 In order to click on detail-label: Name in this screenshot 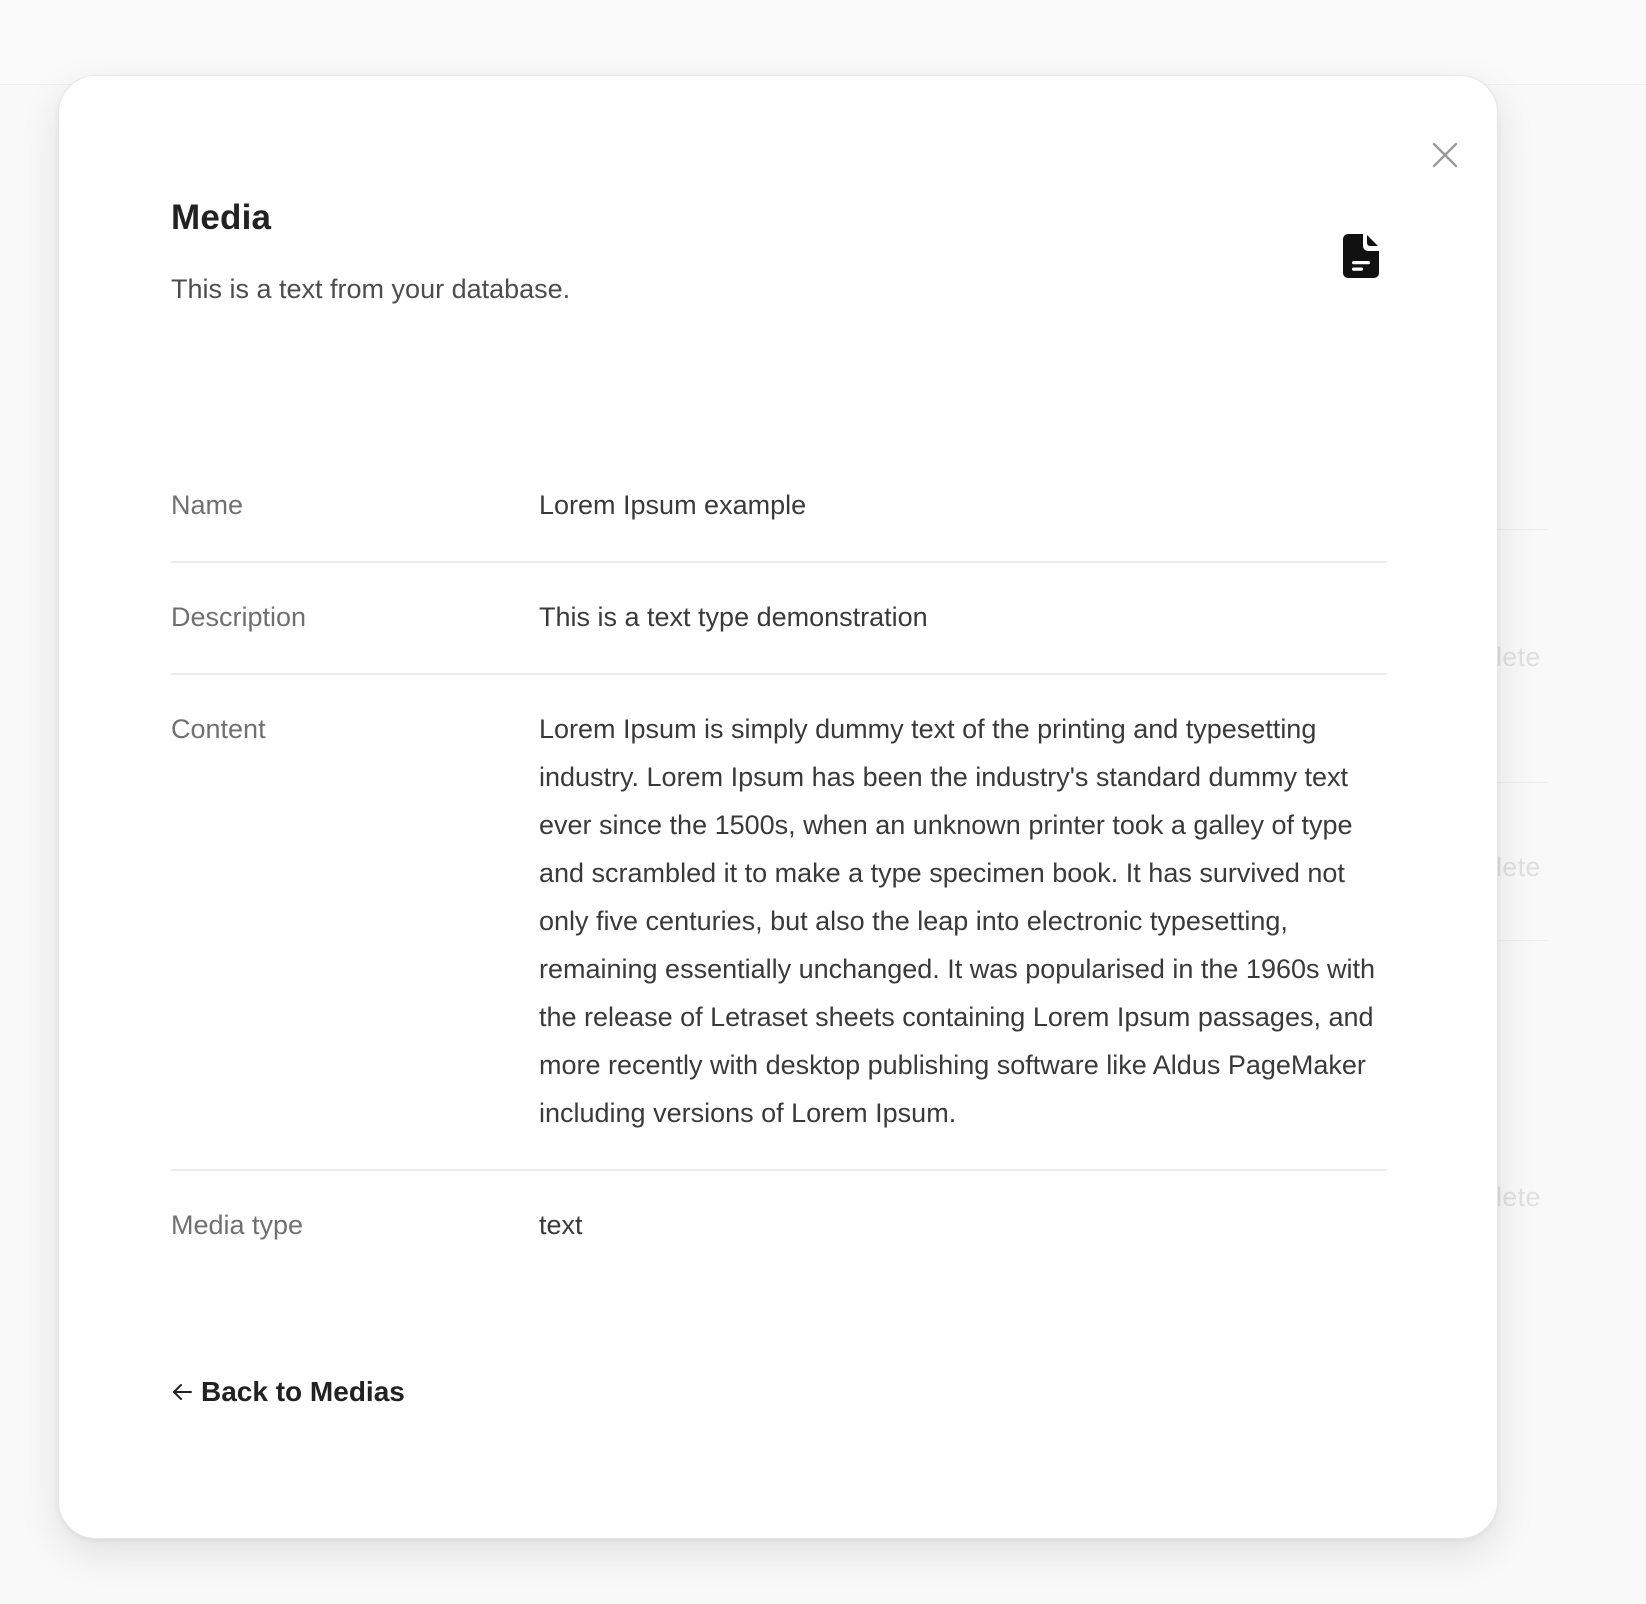, I will do `click(207, 505)`.